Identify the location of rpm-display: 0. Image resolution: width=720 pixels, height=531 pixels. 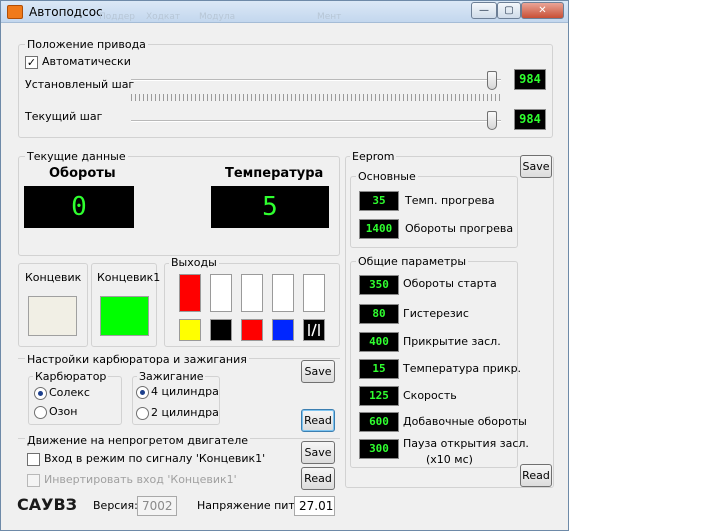
(79, 207).